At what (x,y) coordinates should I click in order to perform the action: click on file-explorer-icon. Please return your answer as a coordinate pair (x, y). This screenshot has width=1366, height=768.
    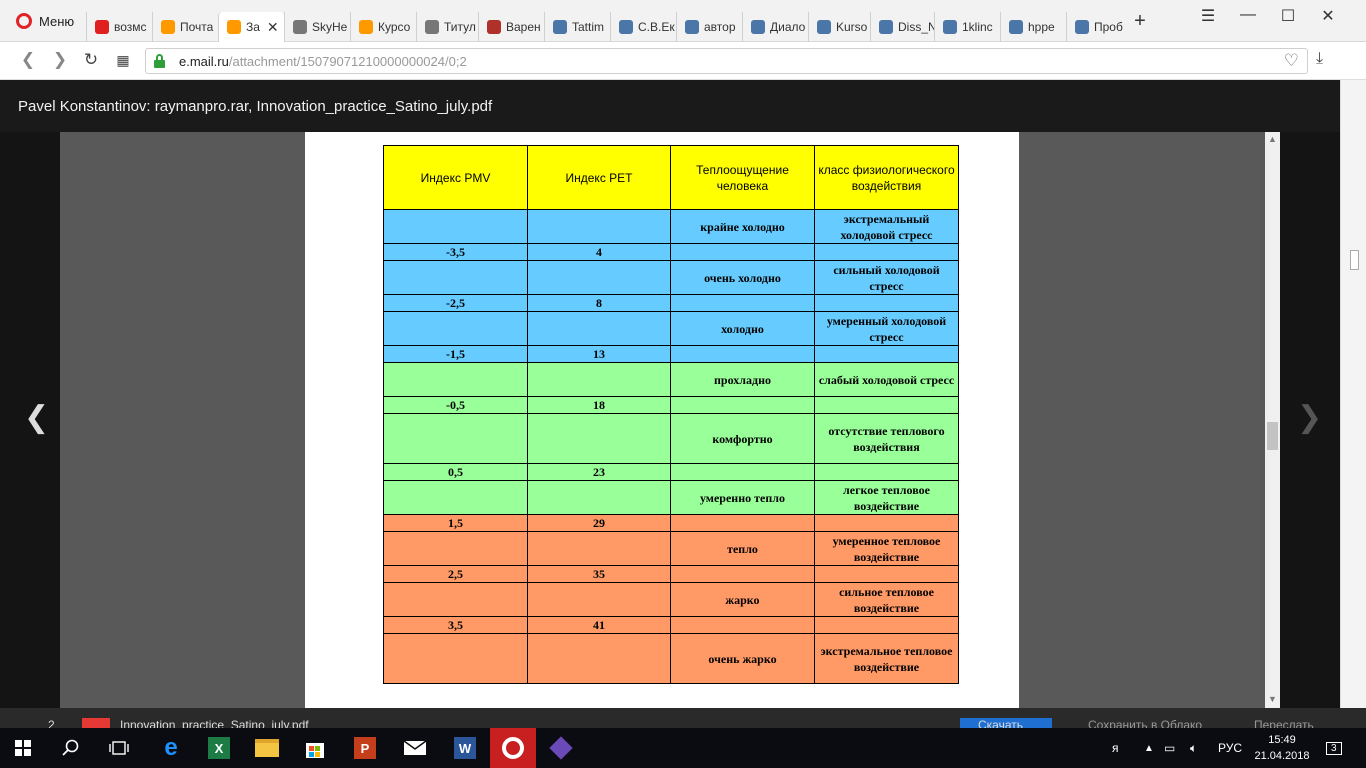
    Looking at the image, I should click on (267, 748).